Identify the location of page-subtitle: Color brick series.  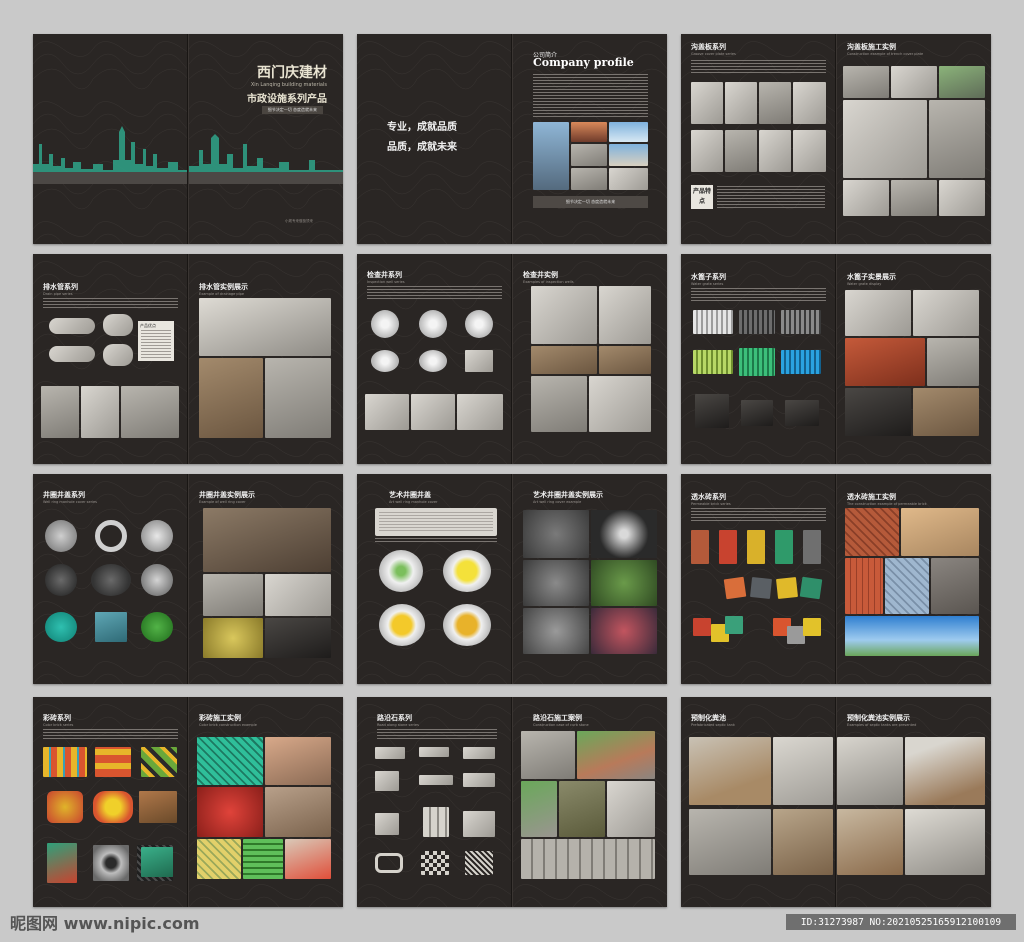
(58, 725).